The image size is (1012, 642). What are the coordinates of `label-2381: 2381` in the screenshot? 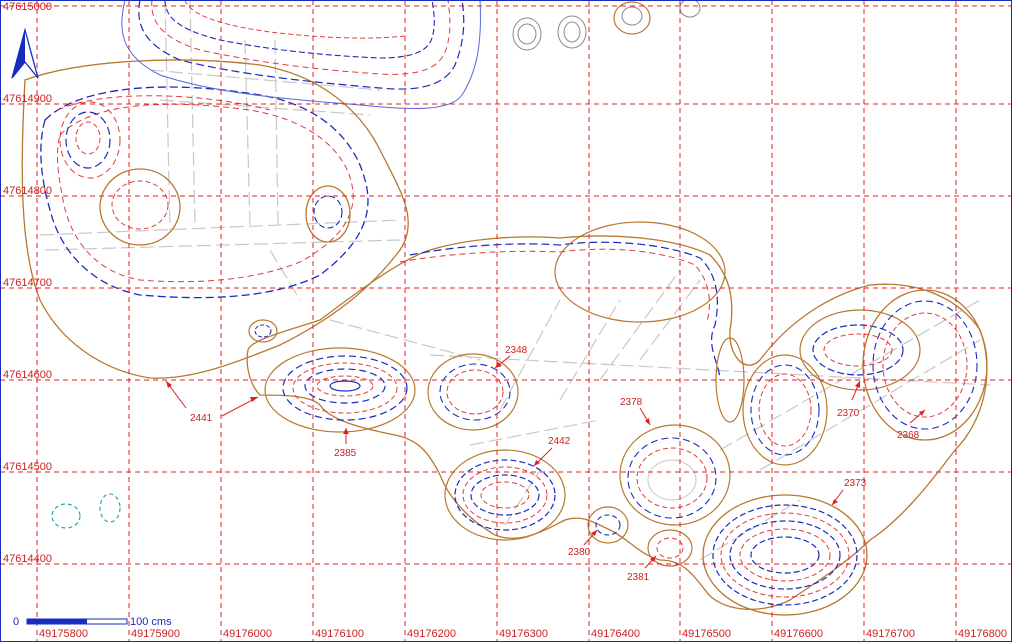 It's located at (638, 577).